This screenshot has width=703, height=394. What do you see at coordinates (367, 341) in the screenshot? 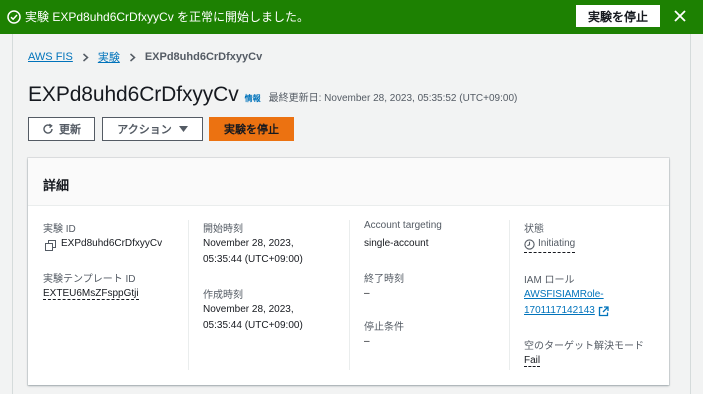
I see `stop-conditions-value: –` at bounding box center [367, 341].